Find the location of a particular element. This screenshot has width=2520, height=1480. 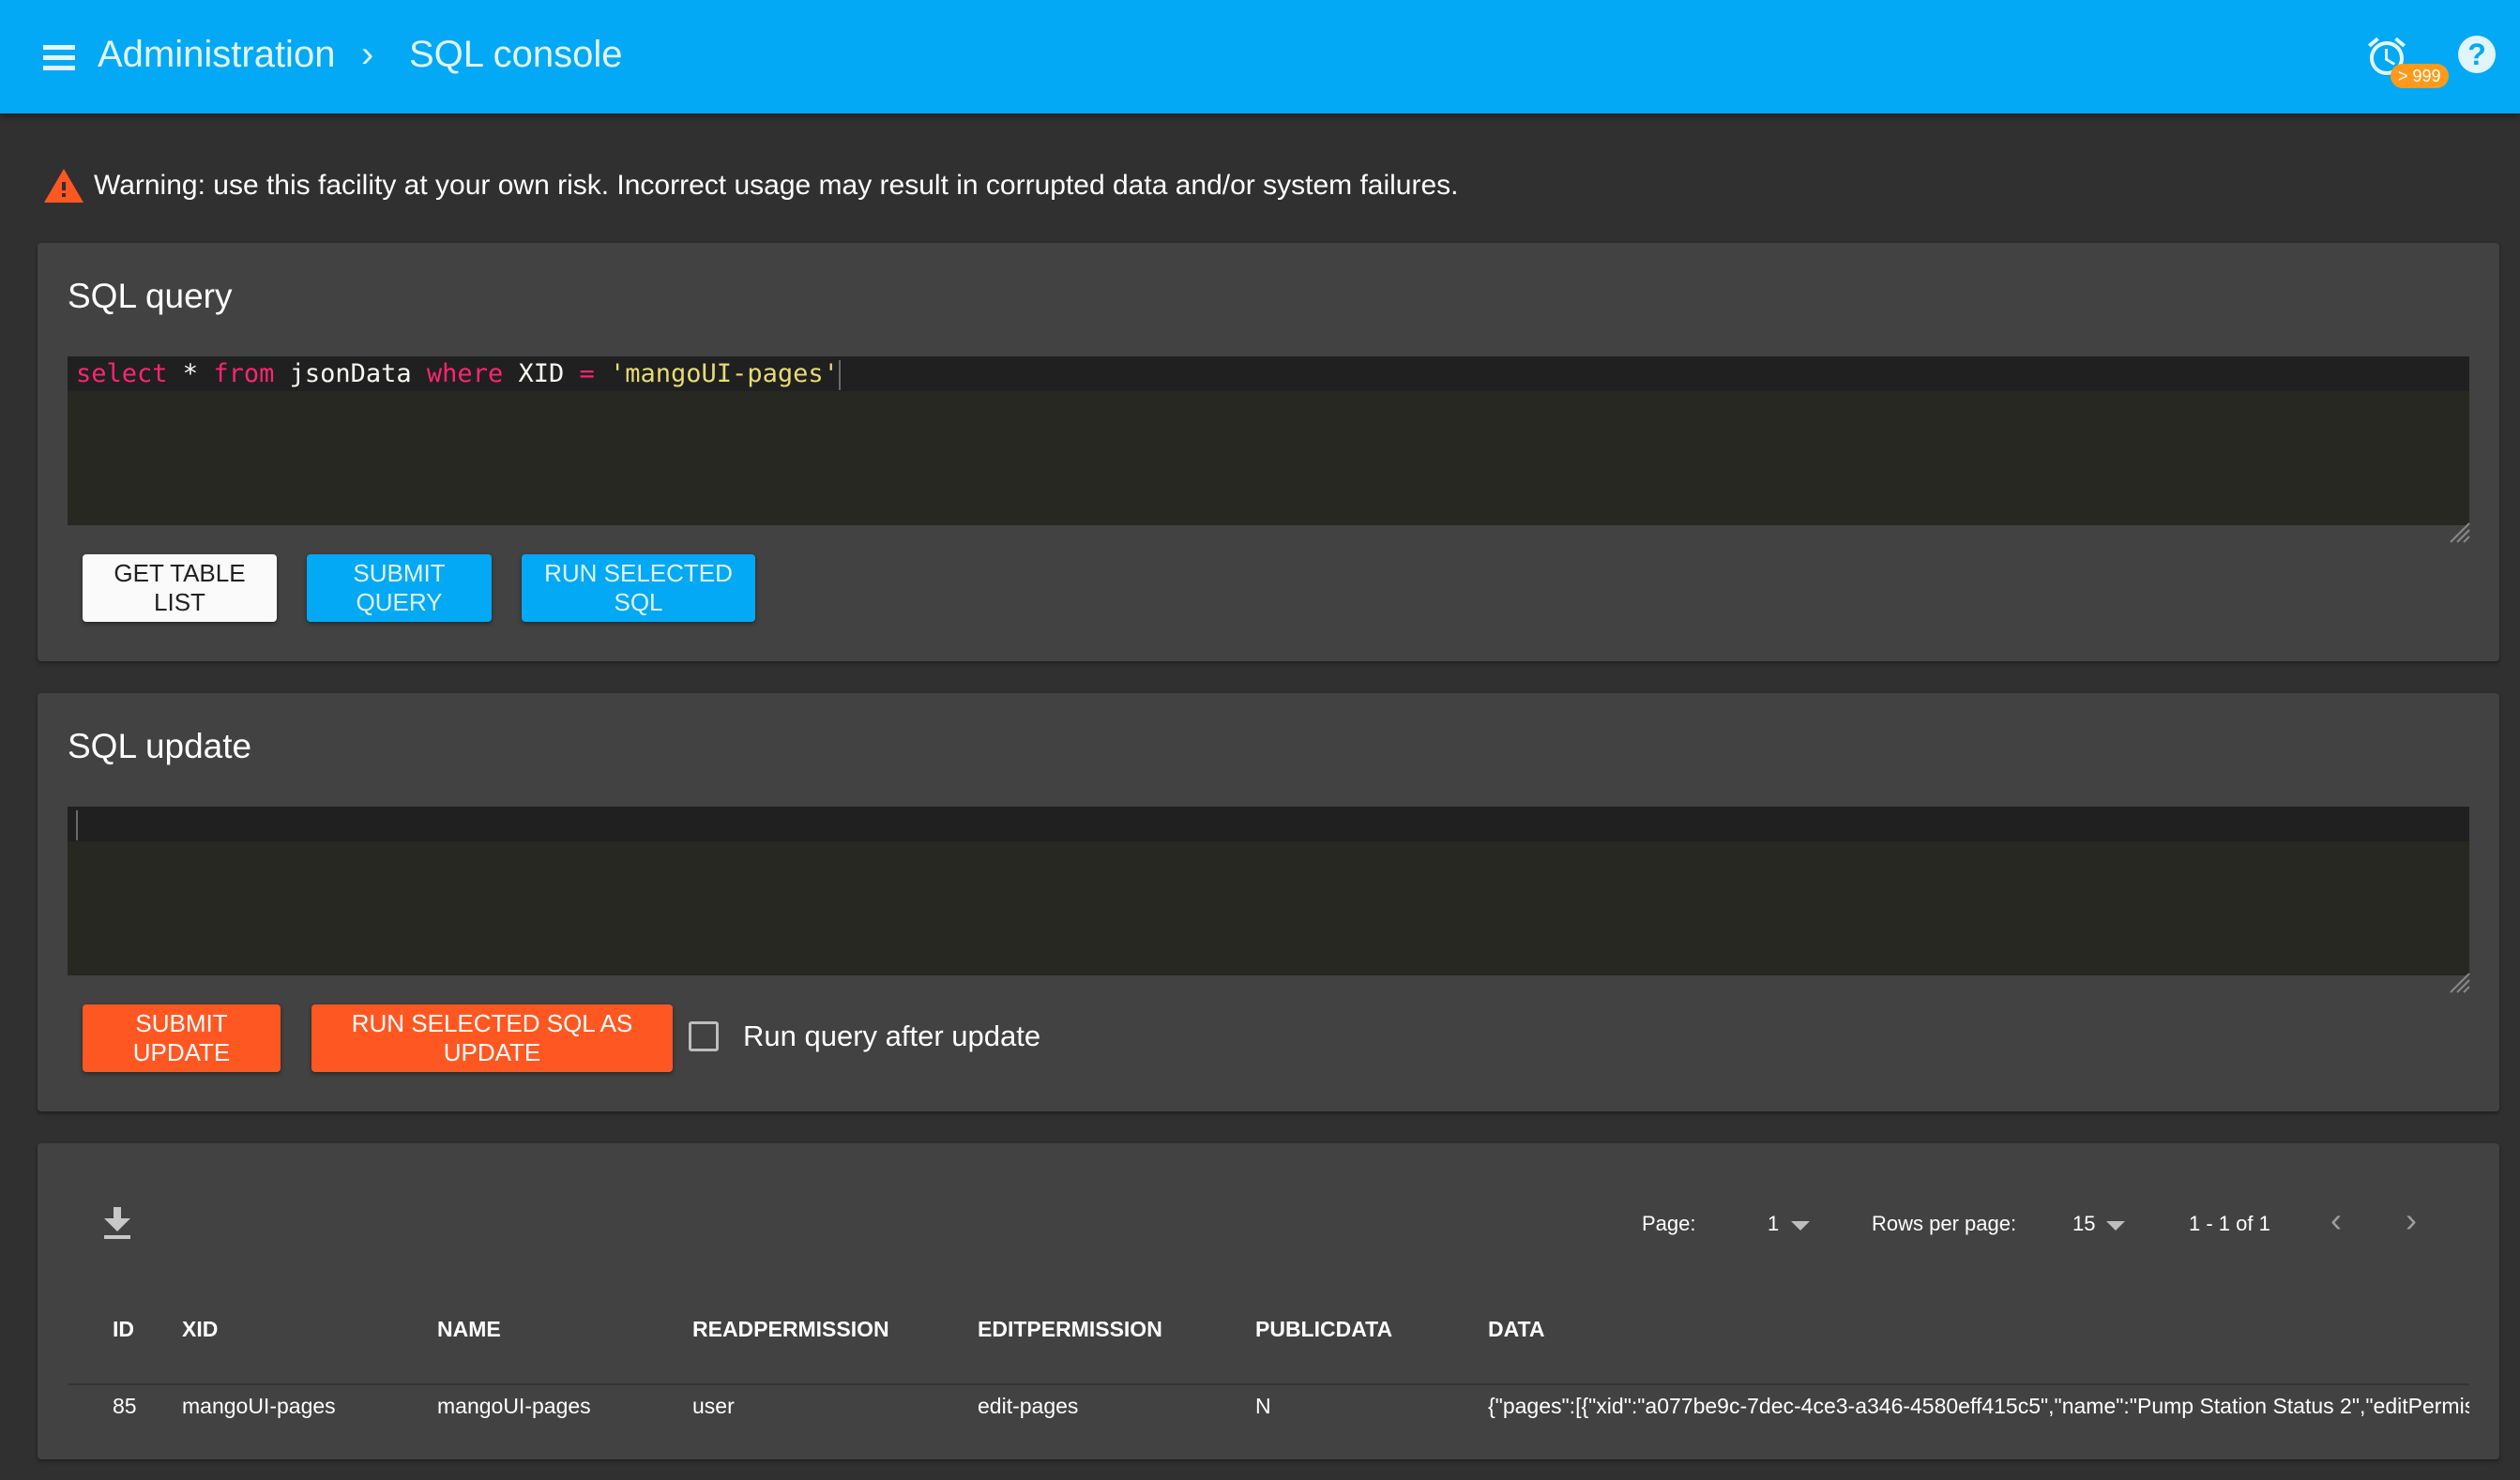

next-page-icon: › is located at coordinates (2411, 1221).